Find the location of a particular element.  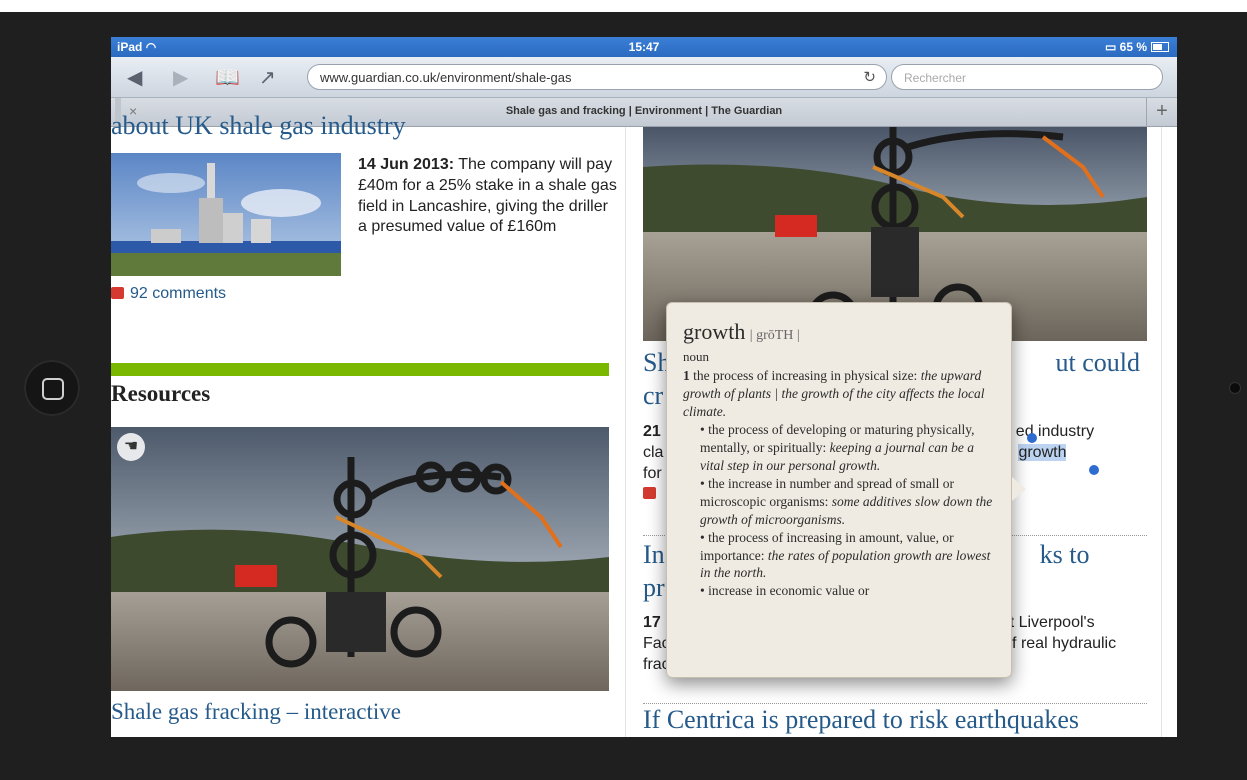

camera-icon is located at coordinates (1235, 388).